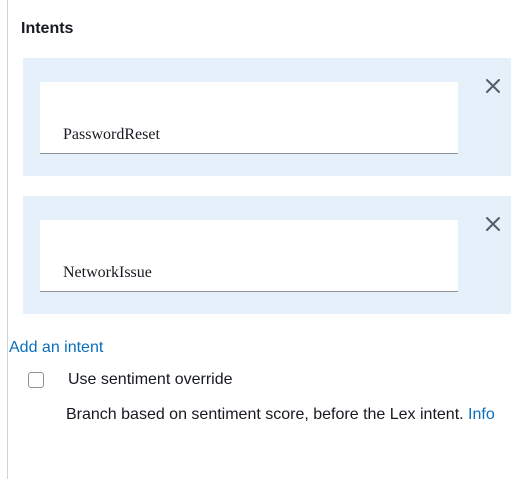  What do you see at coordinates (150, 379) in the screenshot?
I see `sentiment-override-label: Use sentiment override` at bounding box center [150, 379].